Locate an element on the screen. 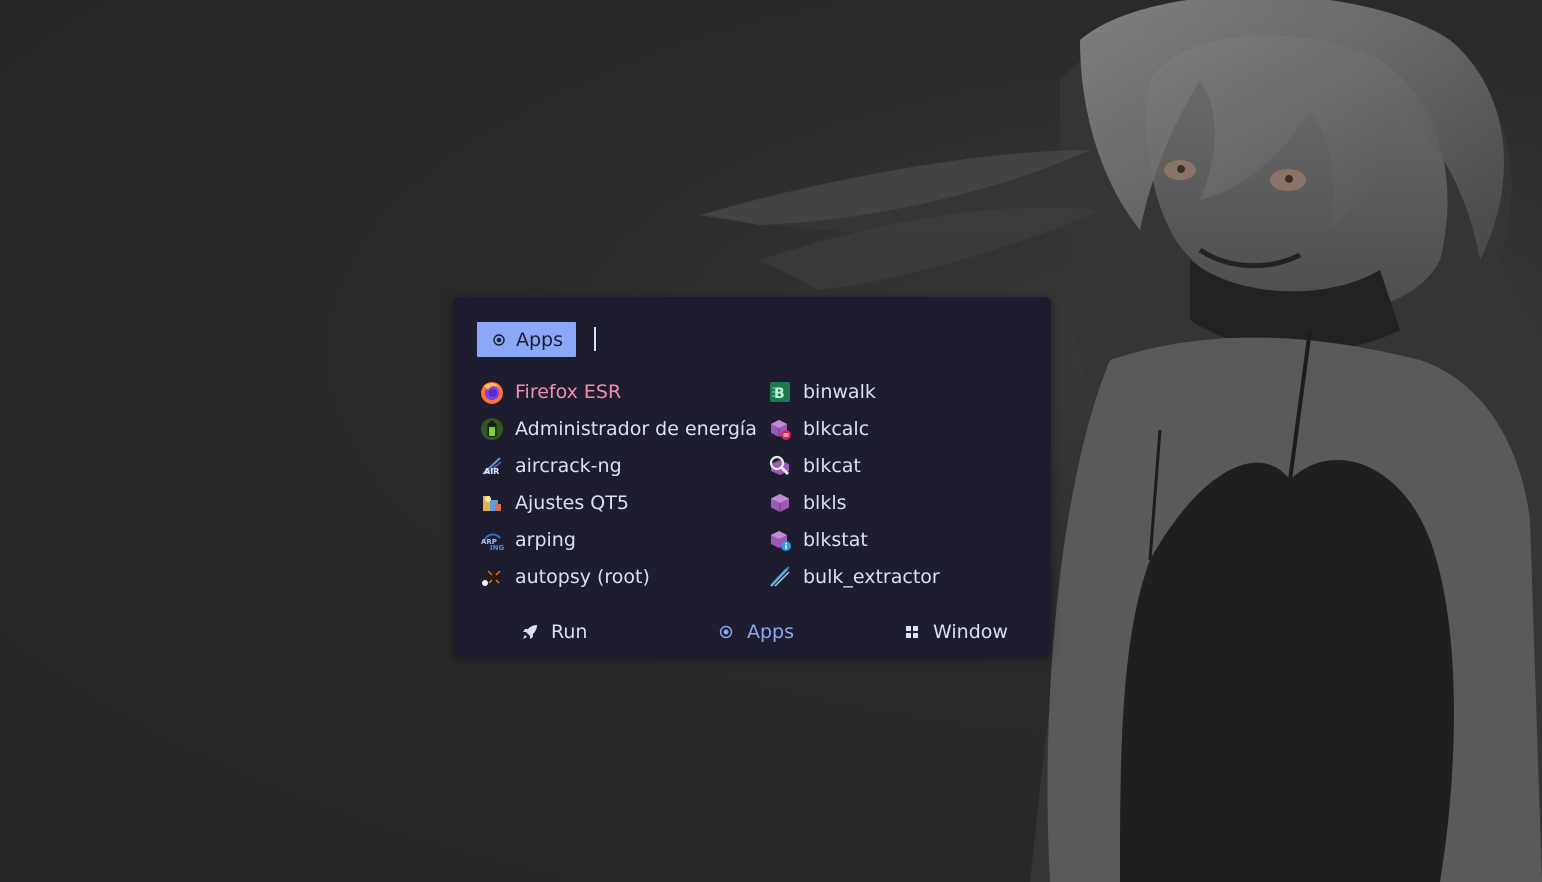  svg-text: AIR is located at coordinates (491, 471).